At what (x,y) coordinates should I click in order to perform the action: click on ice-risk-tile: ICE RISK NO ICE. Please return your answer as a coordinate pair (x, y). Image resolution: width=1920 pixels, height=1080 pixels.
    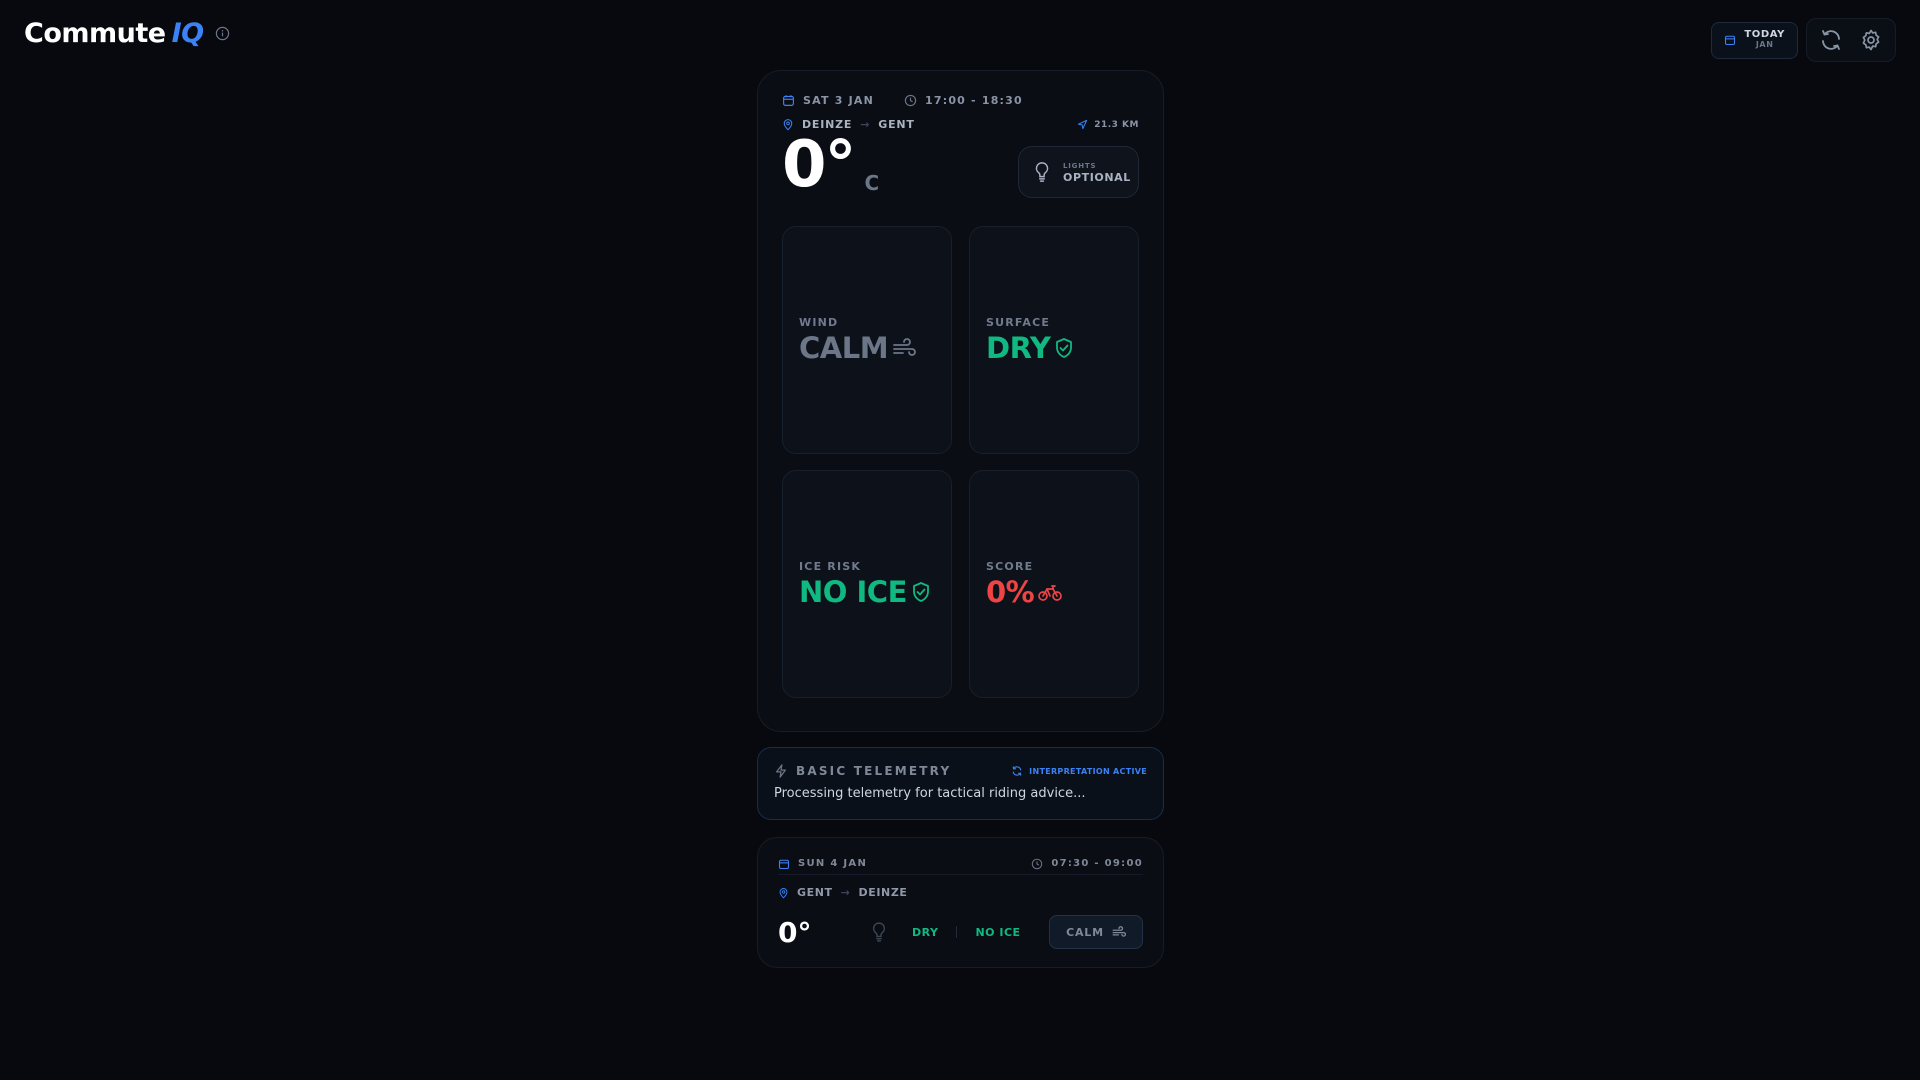
    Looking at the image, I should click on (867, 584).